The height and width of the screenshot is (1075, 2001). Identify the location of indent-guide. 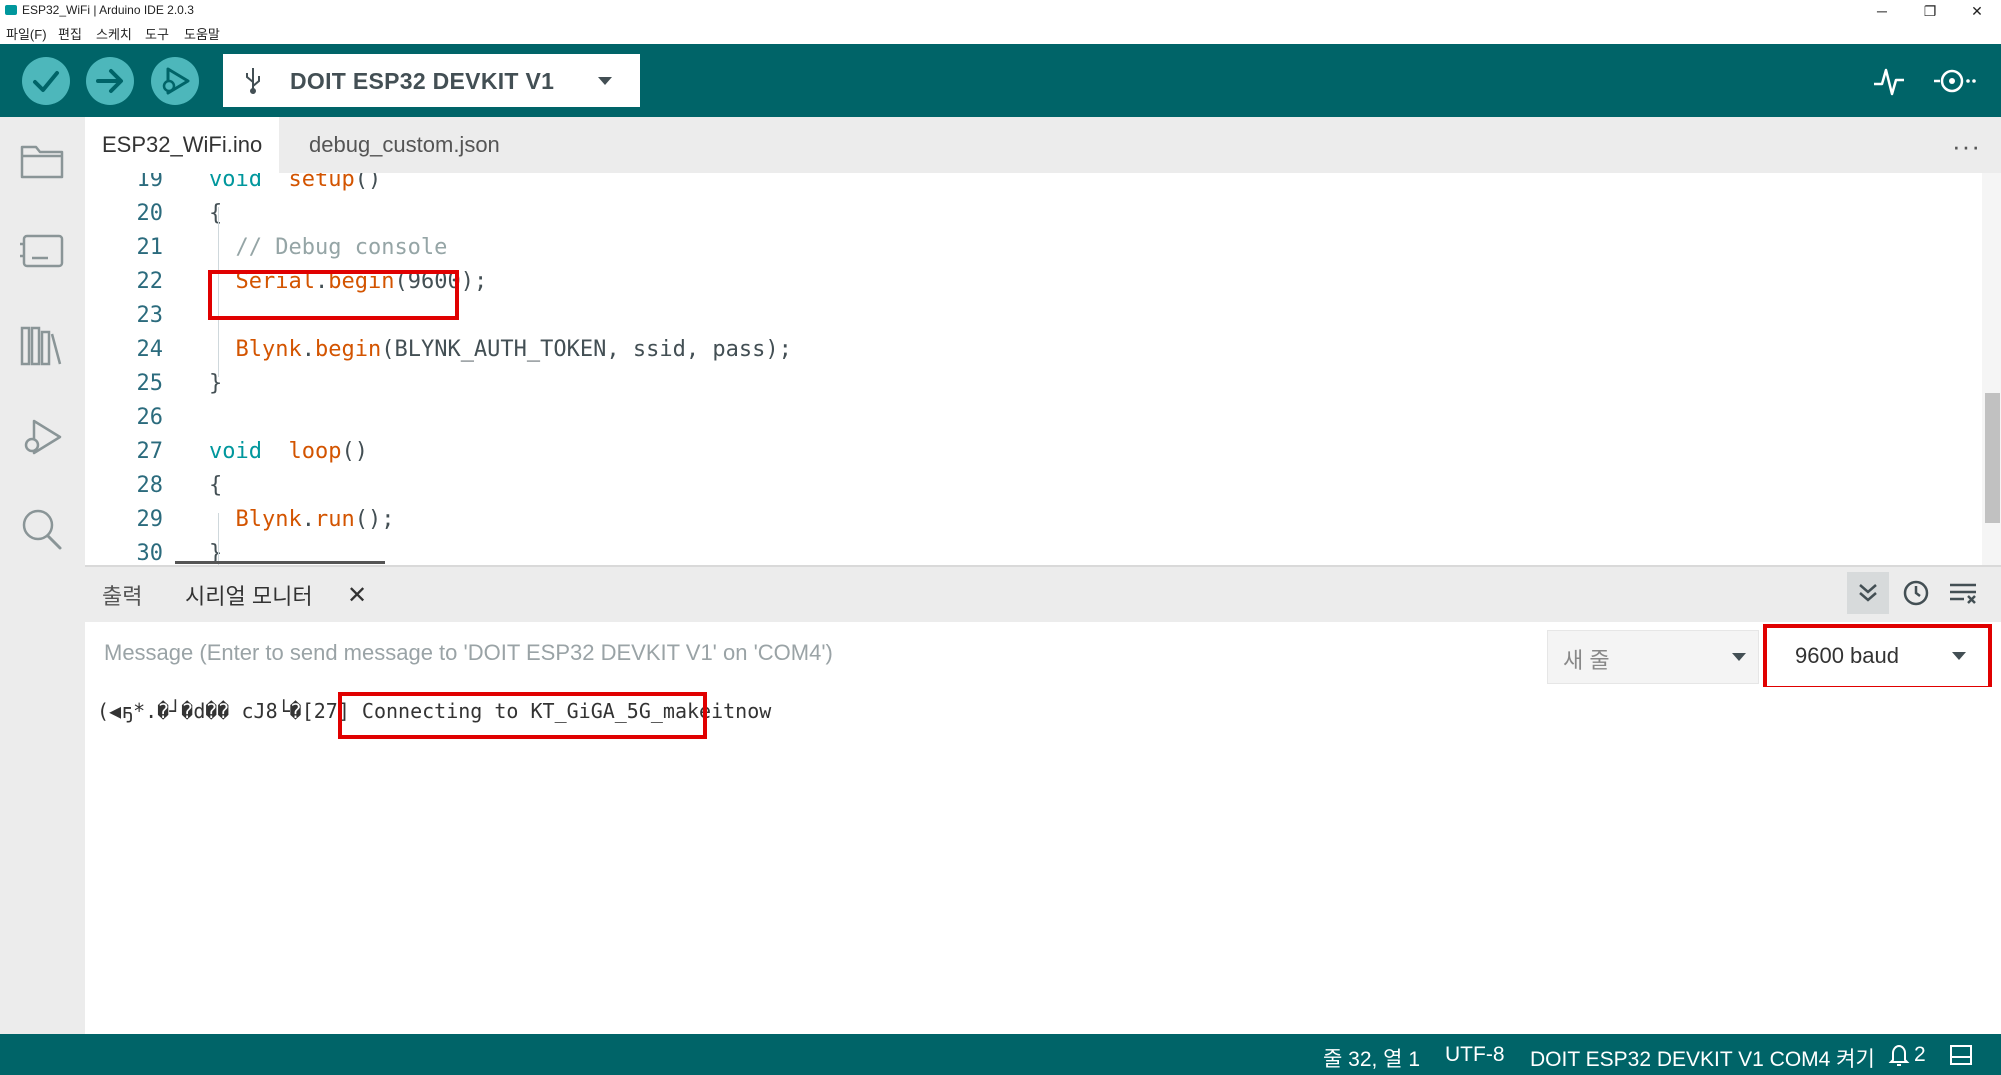
(218, 539).